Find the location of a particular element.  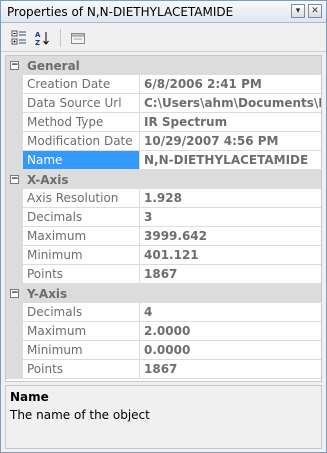

property-row: Minimum 0.0000 is located at coordinates (163, 350).